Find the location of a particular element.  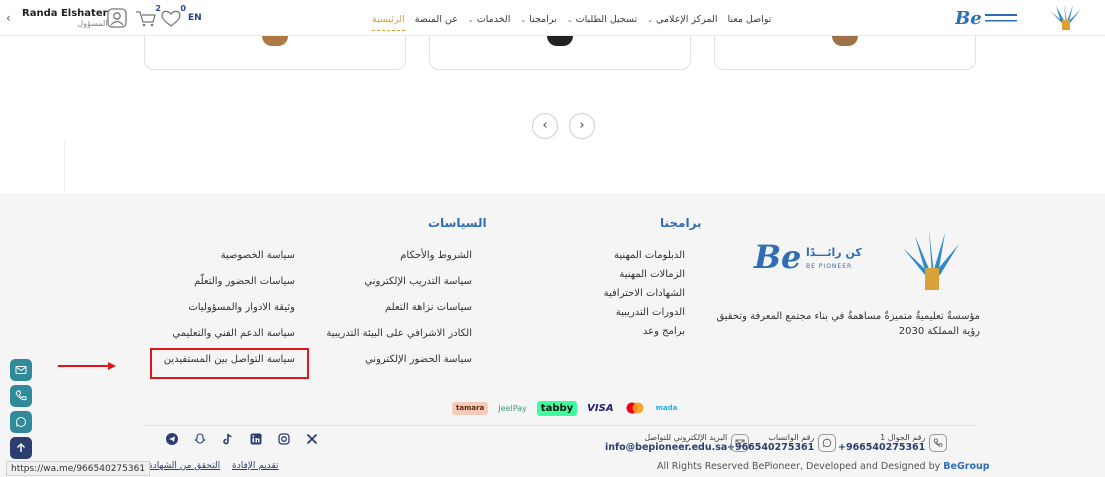

tamara-logo: tamara is located at coordinates (470, 408).